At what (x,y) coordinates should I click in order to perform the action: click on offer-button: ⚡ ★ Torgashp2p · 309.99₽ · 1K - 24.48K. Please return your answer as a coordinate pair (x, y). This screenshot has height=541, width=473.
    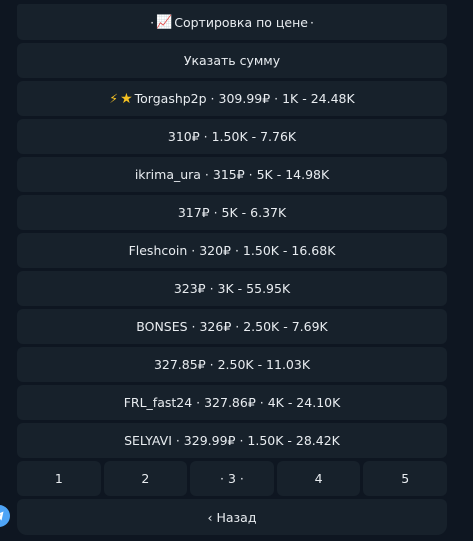
    Looking at the image, I should click on (232, 98).